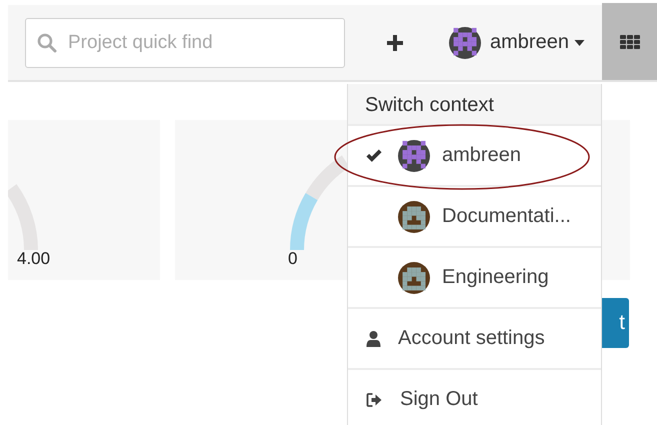 This screenshot has width=657, height=425. What do you see at coordinates (614, 323) in the screenshot?
I see `action-button: t` at bounding box center [614, 323].